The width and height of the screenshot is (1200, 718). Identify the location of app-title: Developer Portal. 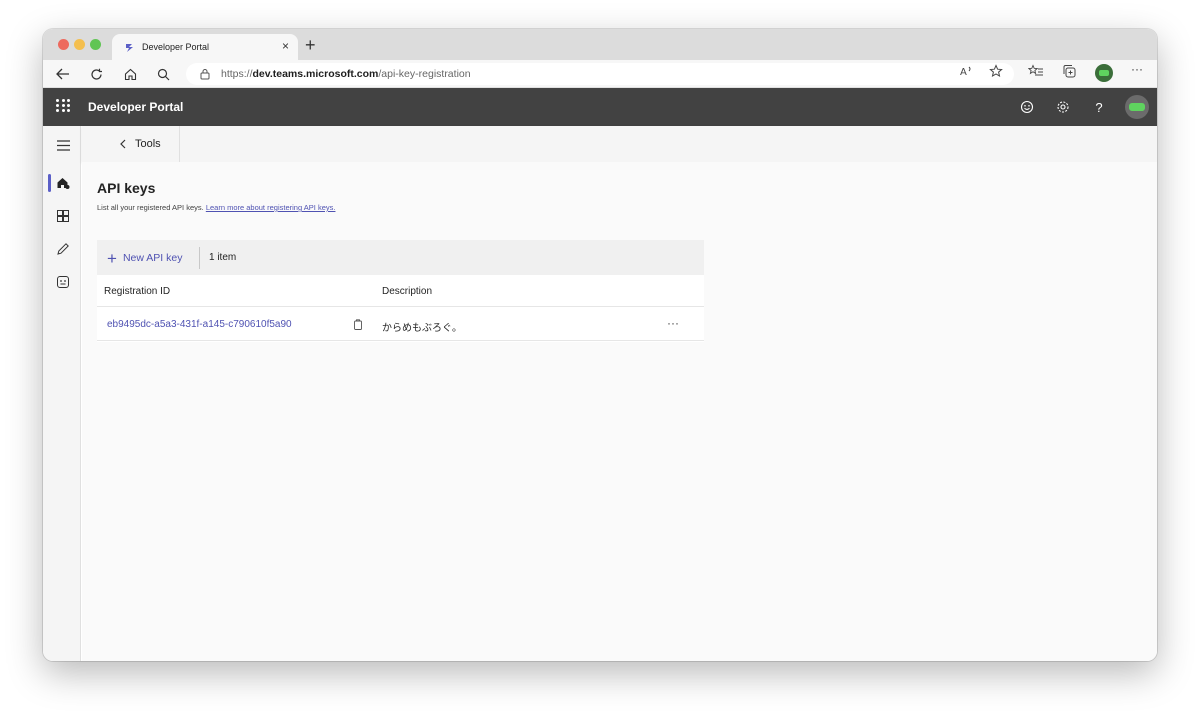
(136, 107).